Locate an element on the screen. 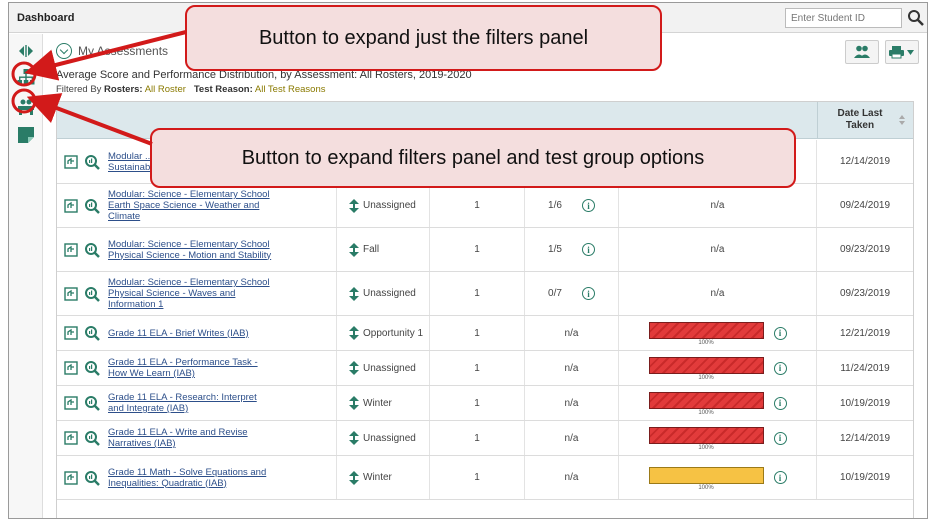 The image size is (930, 519). assessments-header: My Assessments is located at coordinates (112, 51).